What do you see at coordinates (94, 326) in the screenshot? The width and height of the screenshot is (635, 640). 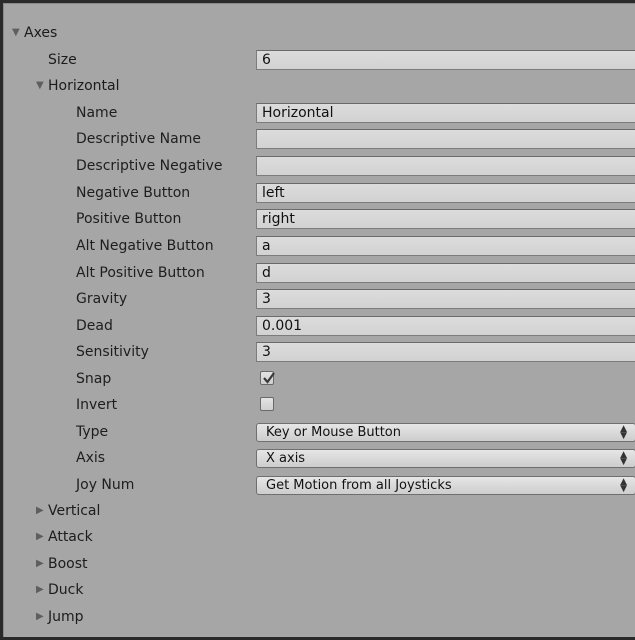 I see `dead-label: Dead` at bounding box center [94, 326].